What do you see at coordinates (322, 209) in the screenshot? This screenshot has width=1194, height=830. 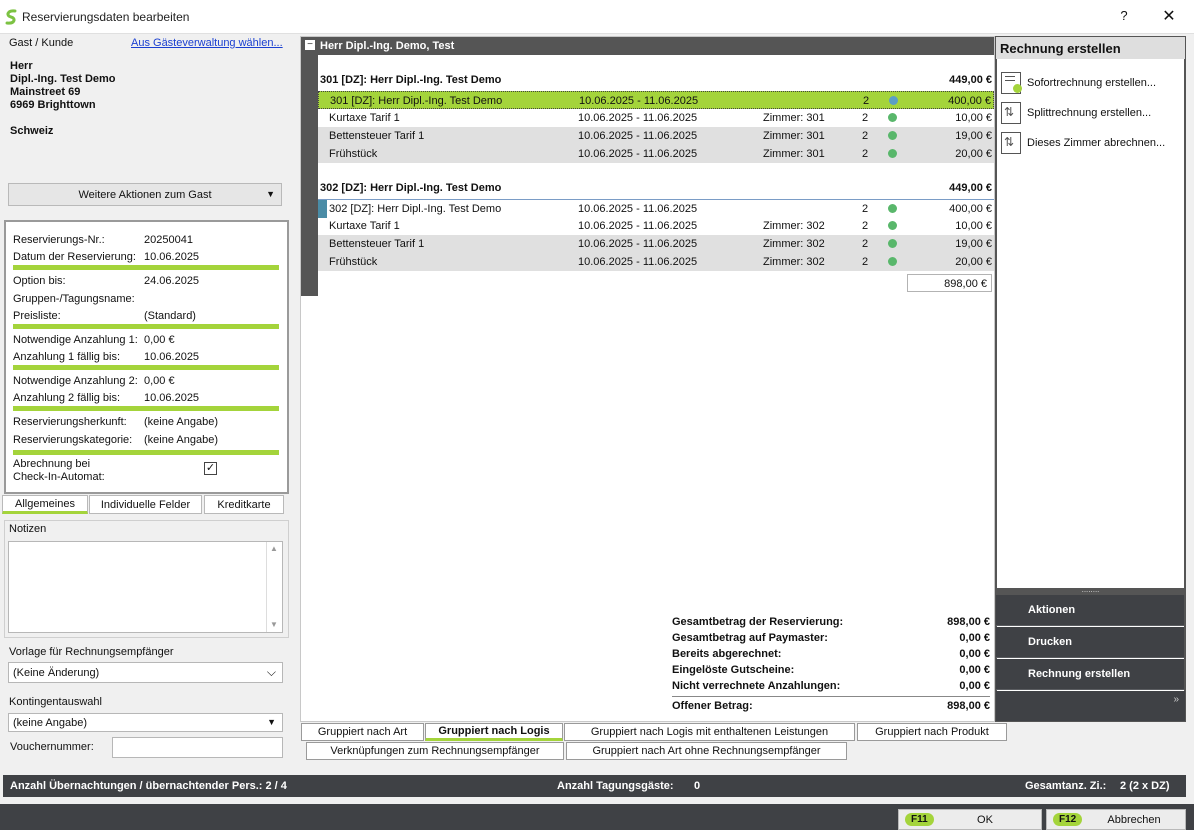 I see `row-selection-marker` at bounding box center [322, 209].